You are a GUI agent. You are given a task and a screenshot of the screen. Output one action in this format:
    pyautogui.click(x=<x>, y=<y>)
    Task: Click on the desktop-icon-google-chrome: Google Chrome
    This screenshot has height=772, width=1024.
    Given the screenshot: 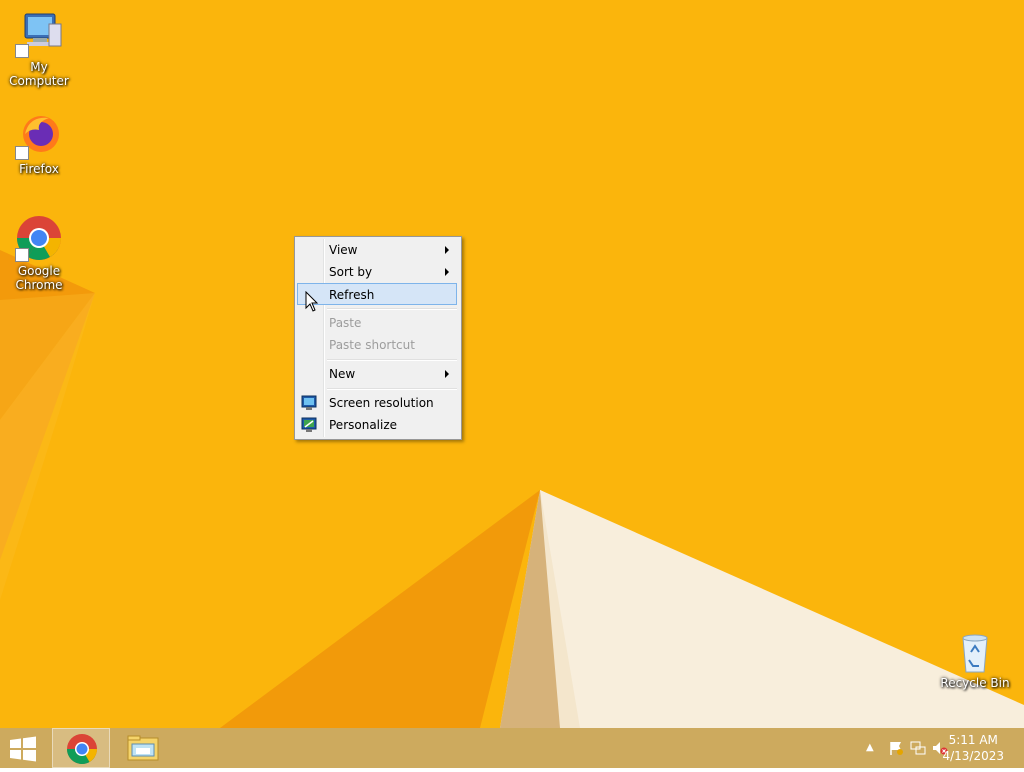 What is the action you would take?
    pyautogui.click(x=39, y=253)
    